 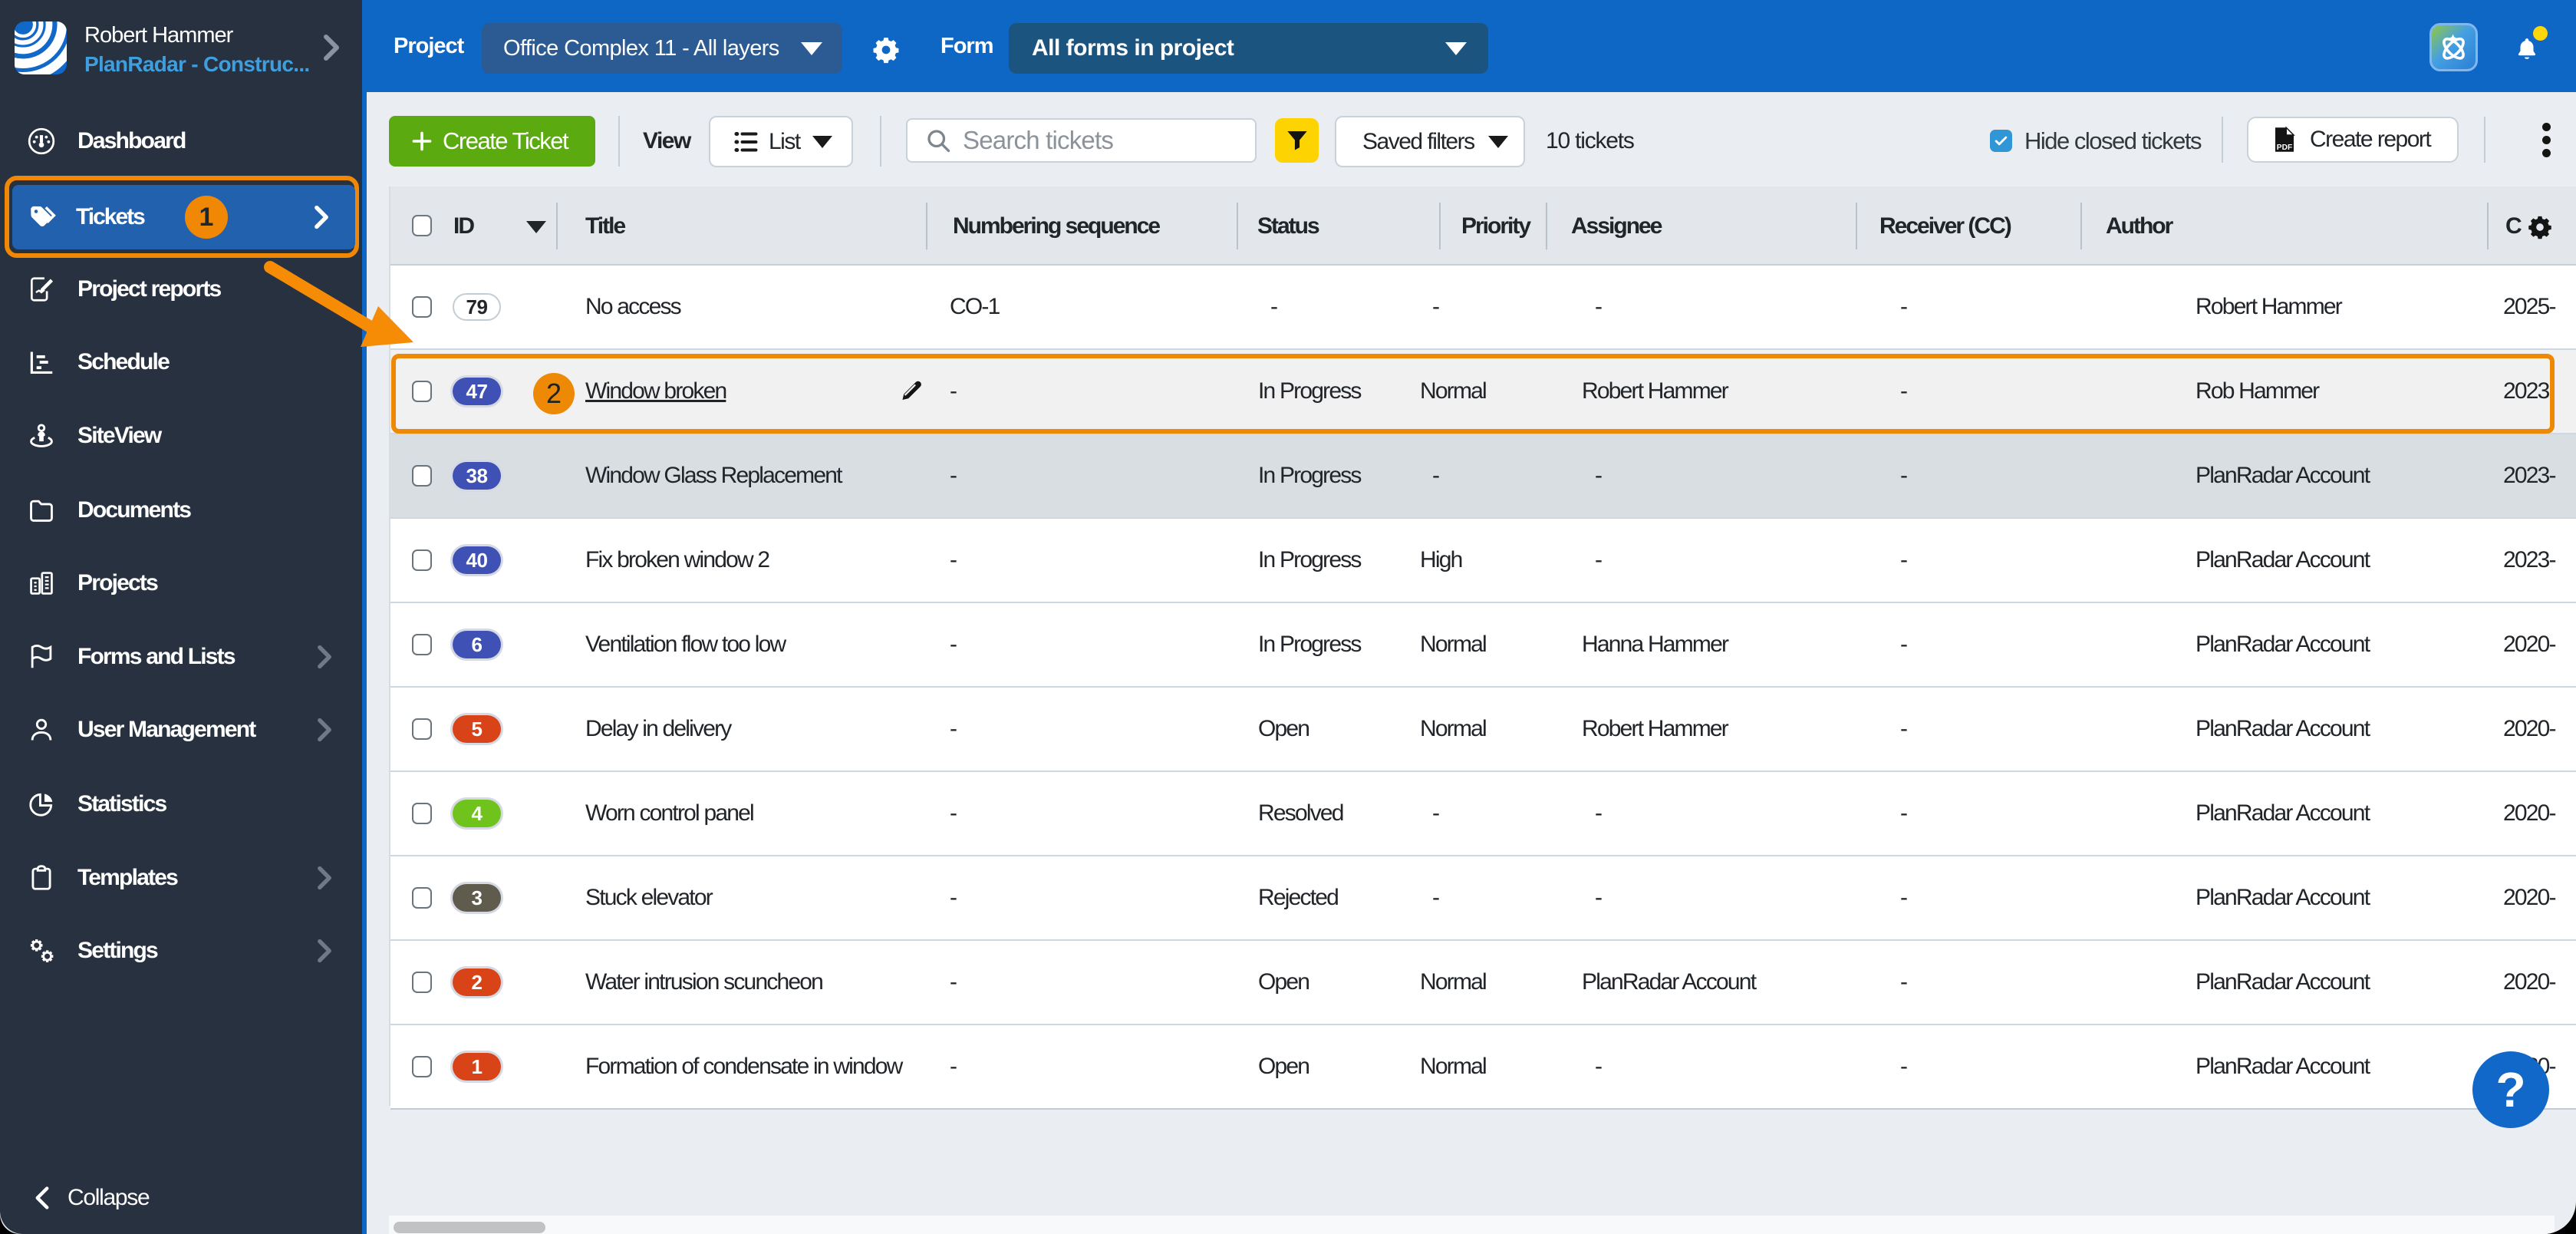 I want to click on svg-text: PDF, so click(x=2284, y=148).